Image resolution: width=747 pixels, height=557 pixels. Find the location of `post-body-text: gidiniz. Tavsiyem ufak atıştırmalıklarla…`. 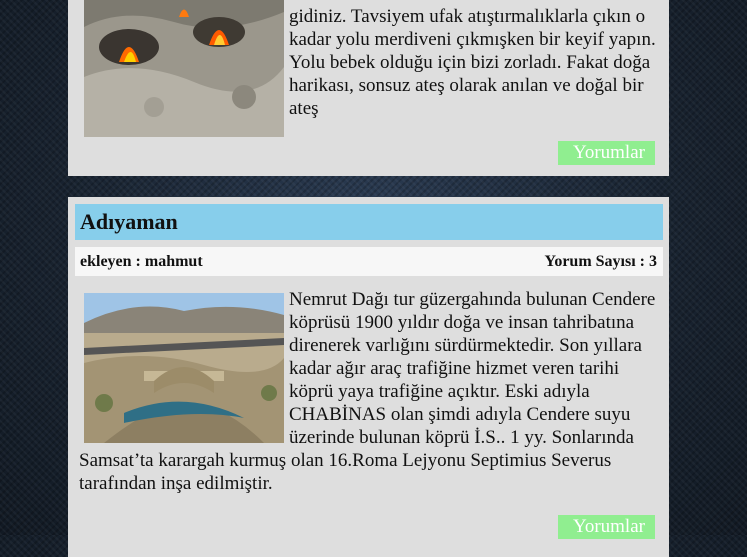

post-body-text: gidiniz. Tavsiyem ufak atıştırmalıklarla… is located at coordinates (472, 62).